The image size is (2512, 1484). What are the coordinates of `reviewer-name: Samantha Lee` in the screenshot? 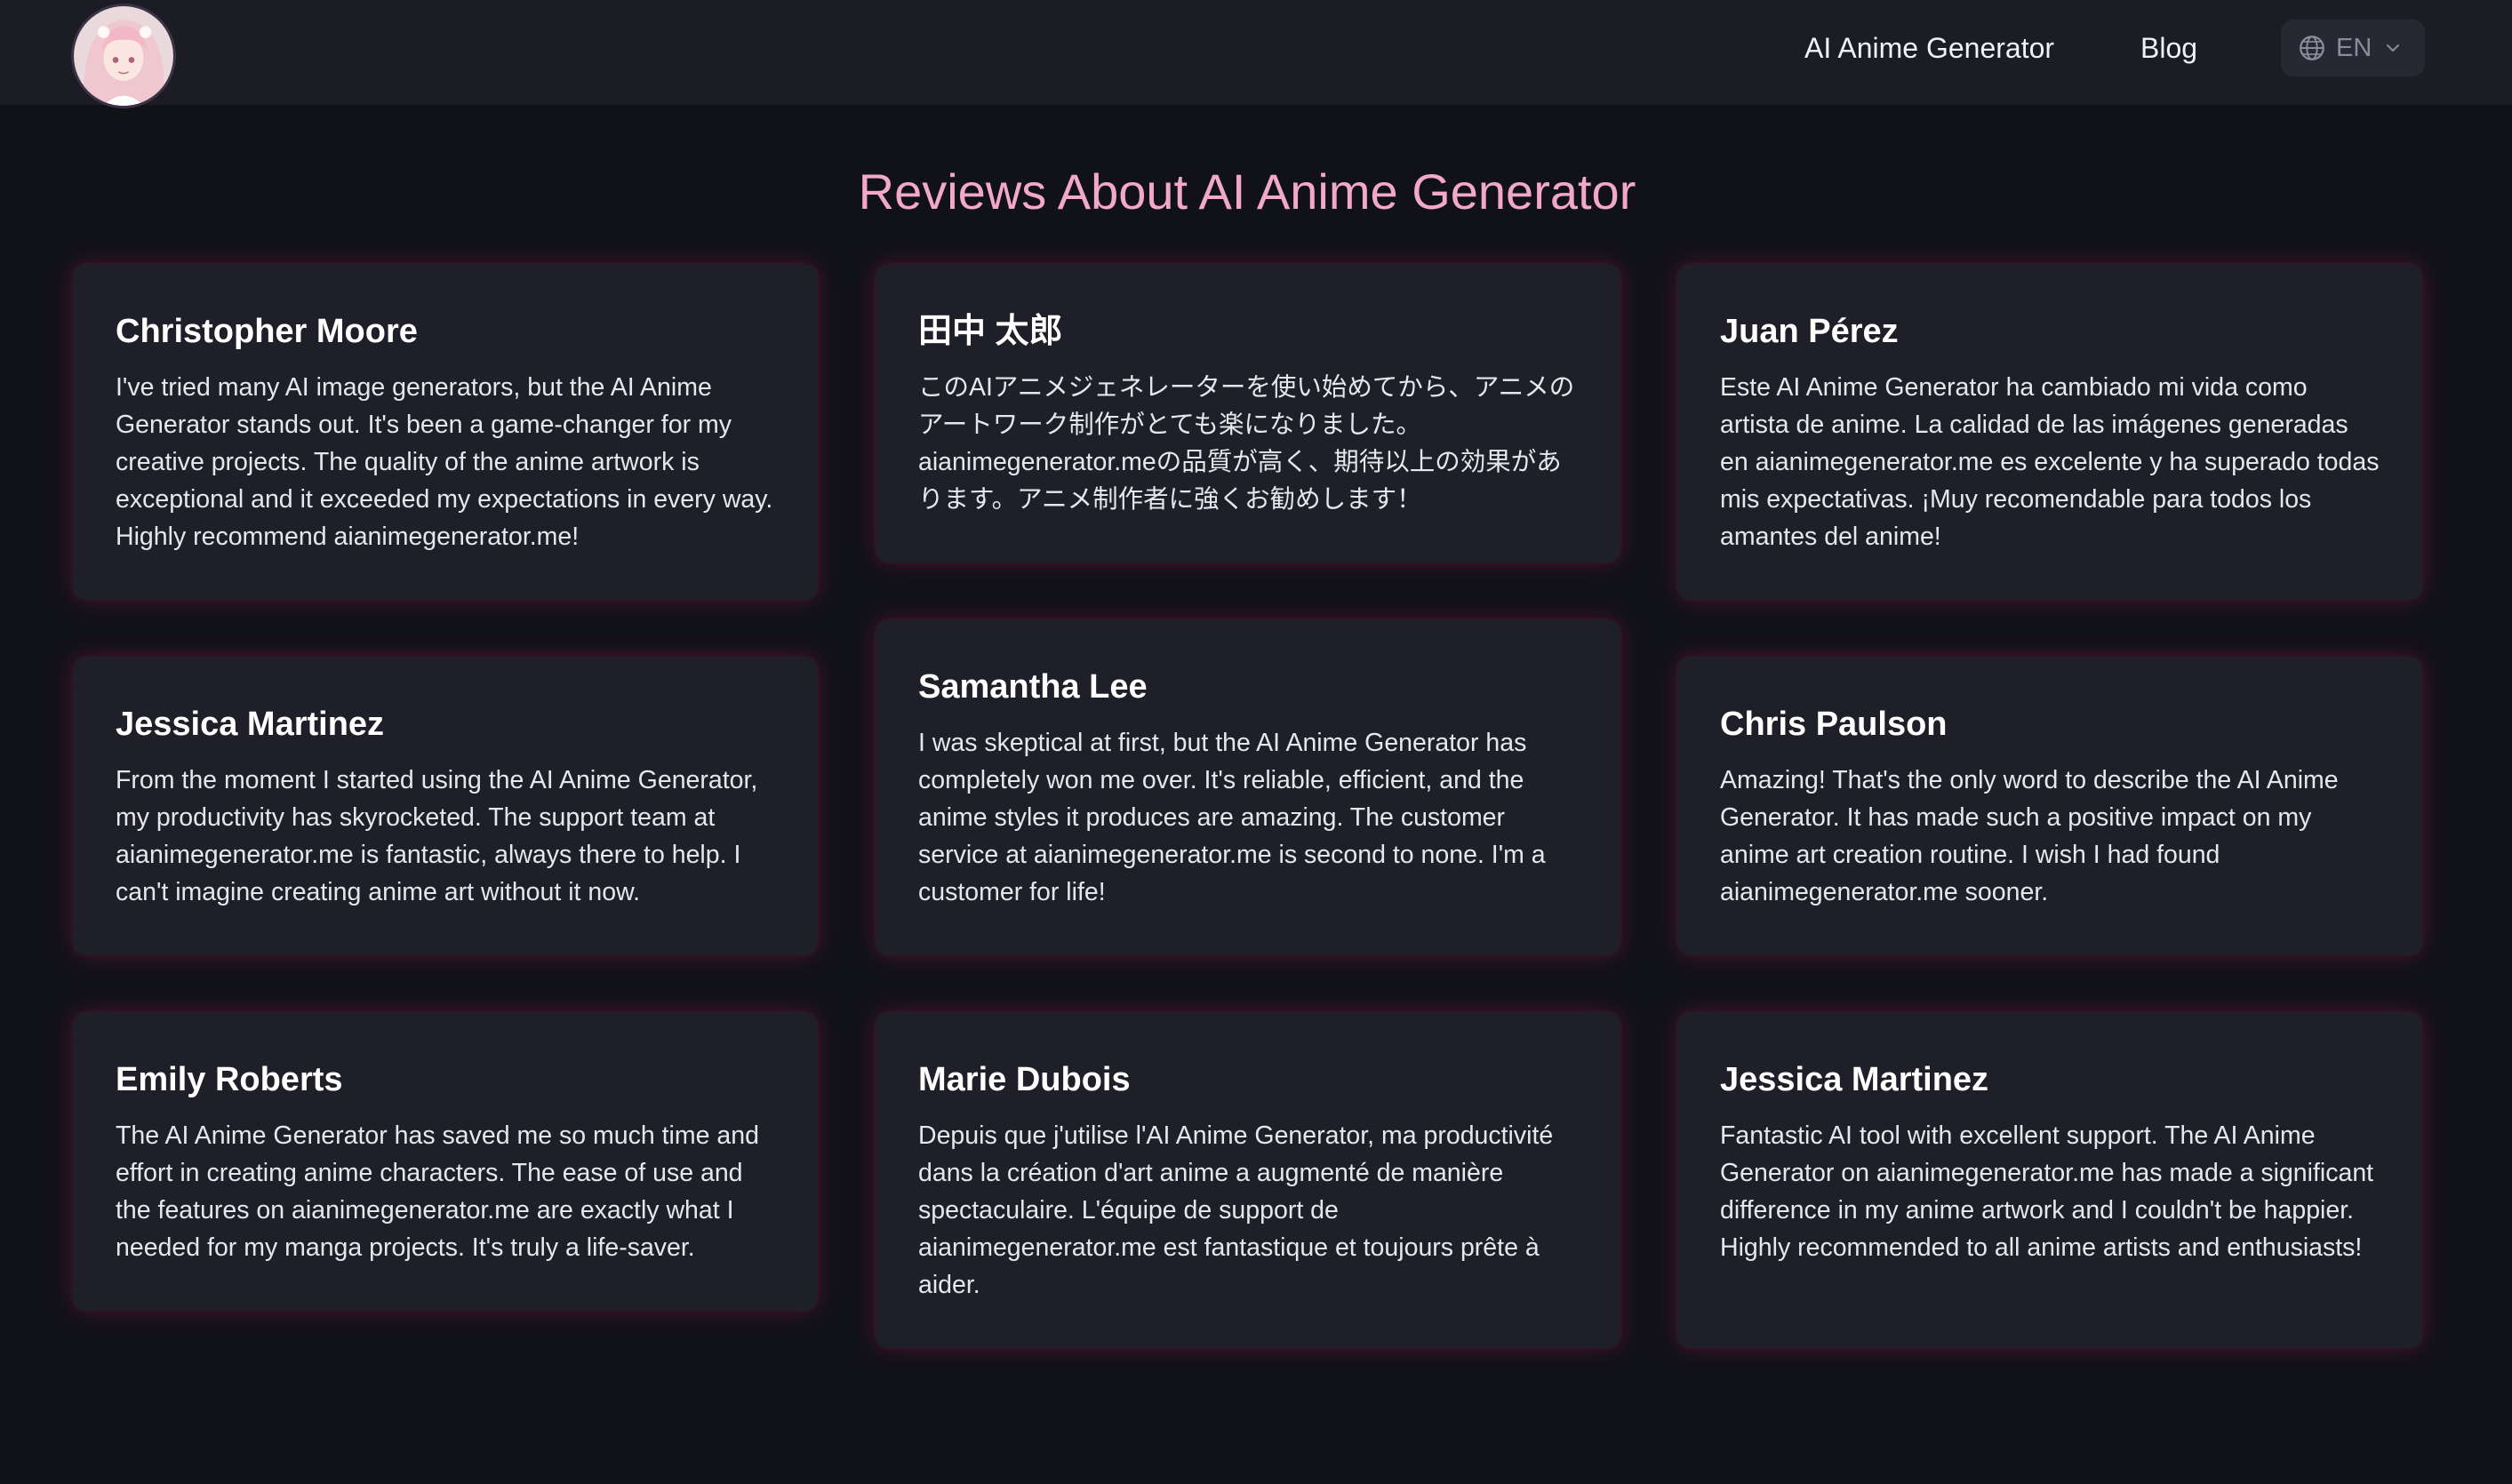 It's located at (1033, 687).